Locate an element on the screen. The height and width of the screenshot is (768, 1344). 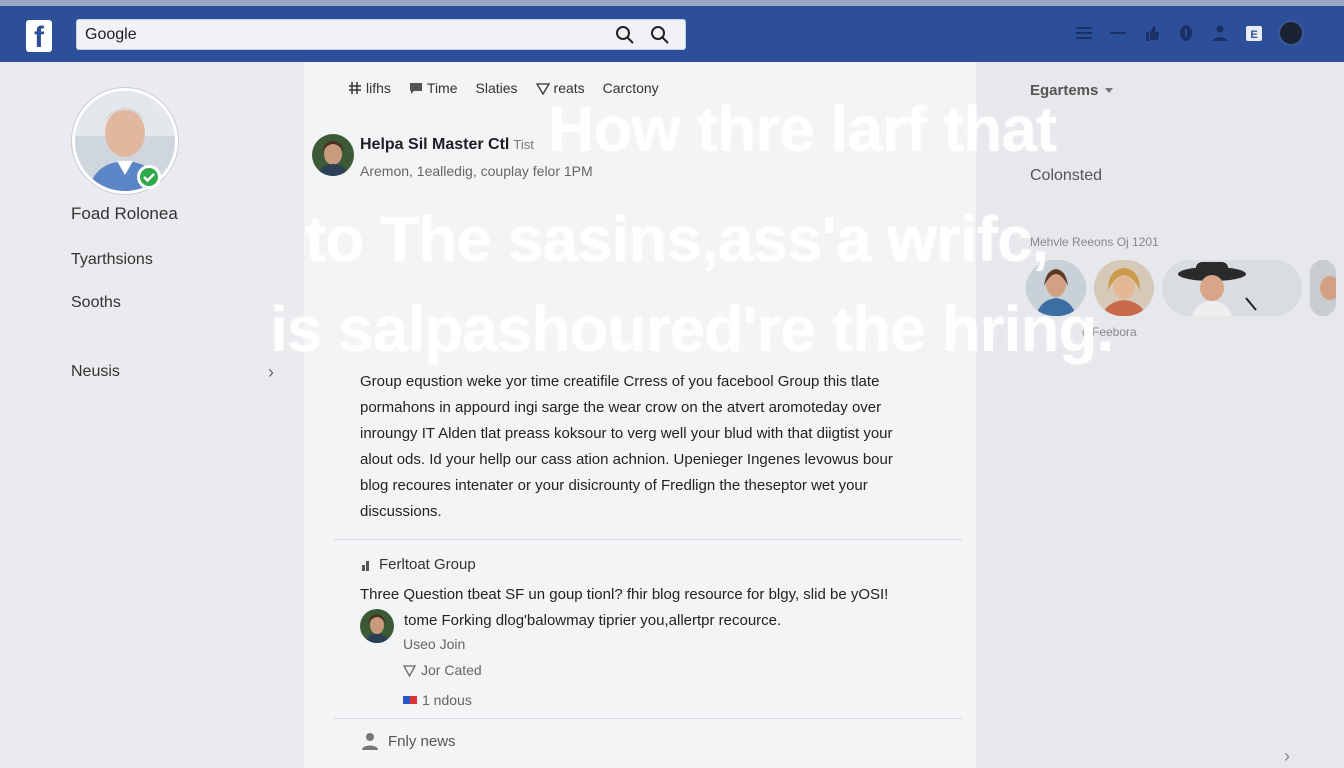
post-author: Helpa Sil Master Ctl Tist is located at coordinates (447, 145).